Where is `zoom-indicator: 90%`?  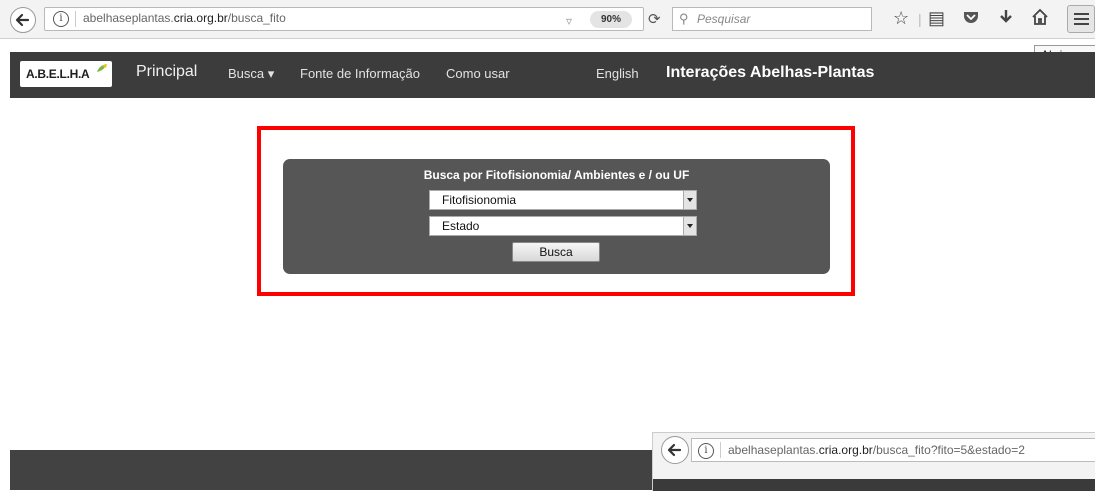 zoom-indicator: 90% is located at coordinates (611, 19).